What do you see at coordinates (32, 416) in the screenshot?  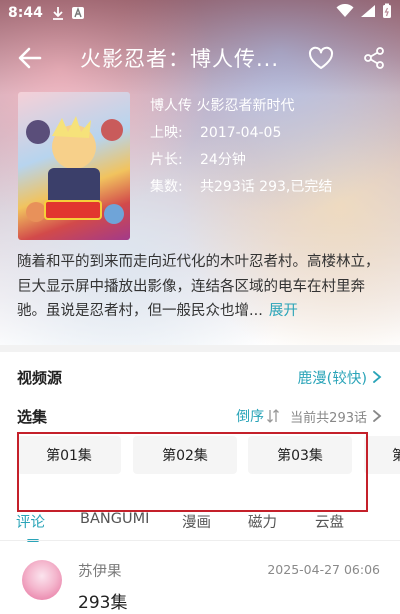 I see `episode-select-label: 选集` at bounding box center [32, 416].